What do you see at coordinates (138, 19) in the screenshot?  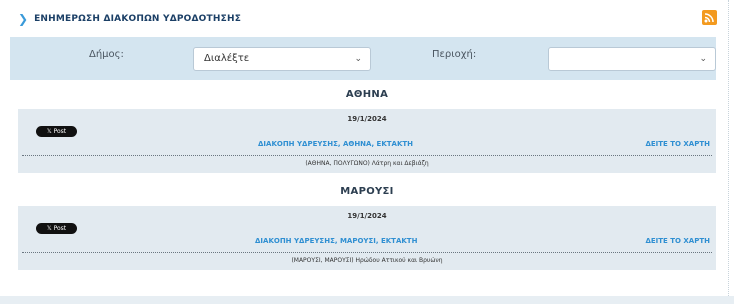 I see `section-title: ΕΝΗΜΕΡΩΣΗ ΔΙΑΚΟΠΩΝ ΥΔΡΟΔΟΤΗΣΗΣ` at bounding box center [138, 19].